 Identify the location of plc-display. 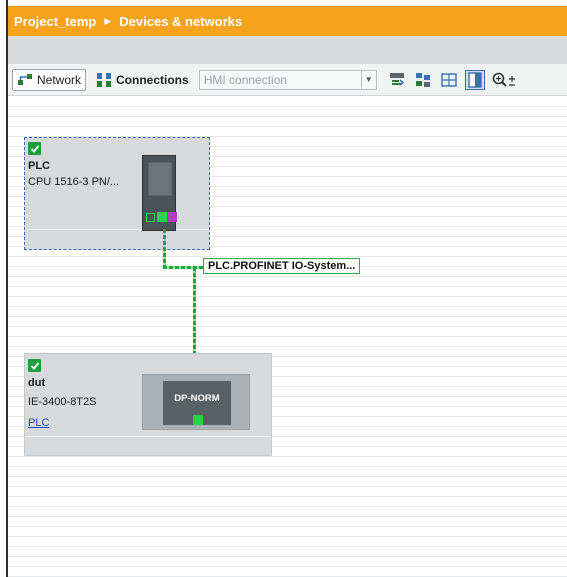
(160, 179).